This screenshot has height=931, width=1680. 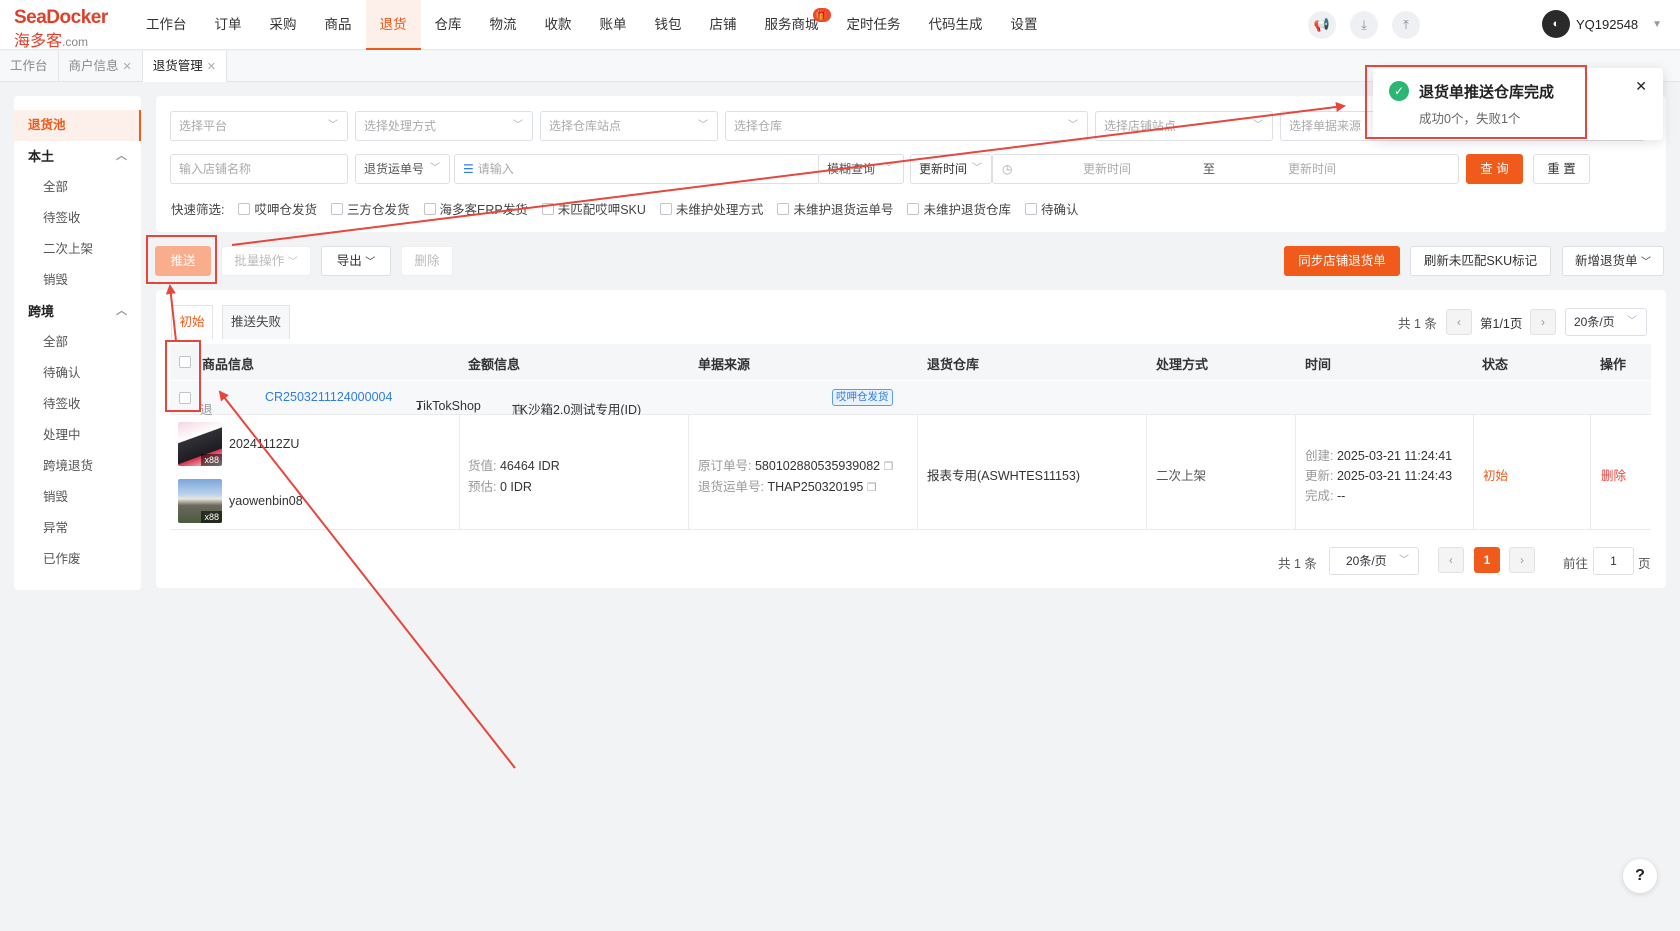 I want to click on quick-filter-option: 三方仓发货, so click(x=370, y=208).